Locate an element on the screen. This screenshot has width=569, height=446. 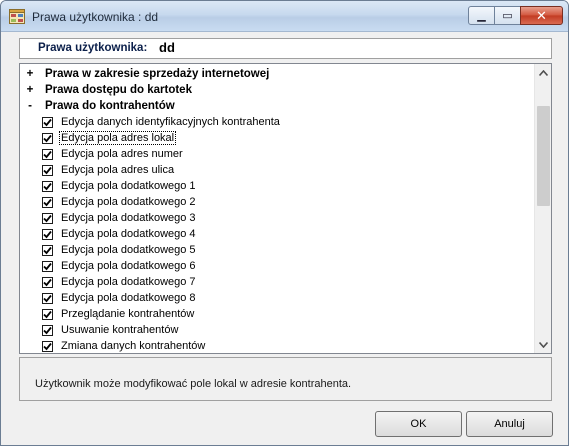
maximize-icon: ▭ is located at coordinates (507, 16).